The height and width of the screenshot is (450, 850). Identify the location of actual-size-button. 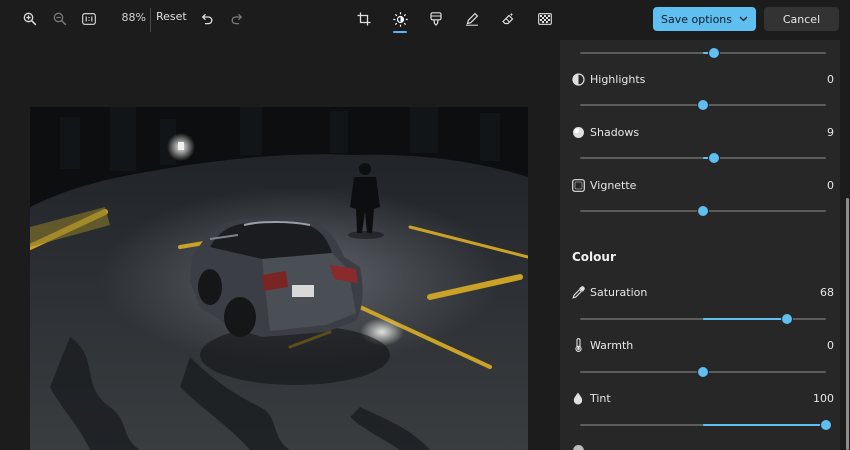
(89, 19).